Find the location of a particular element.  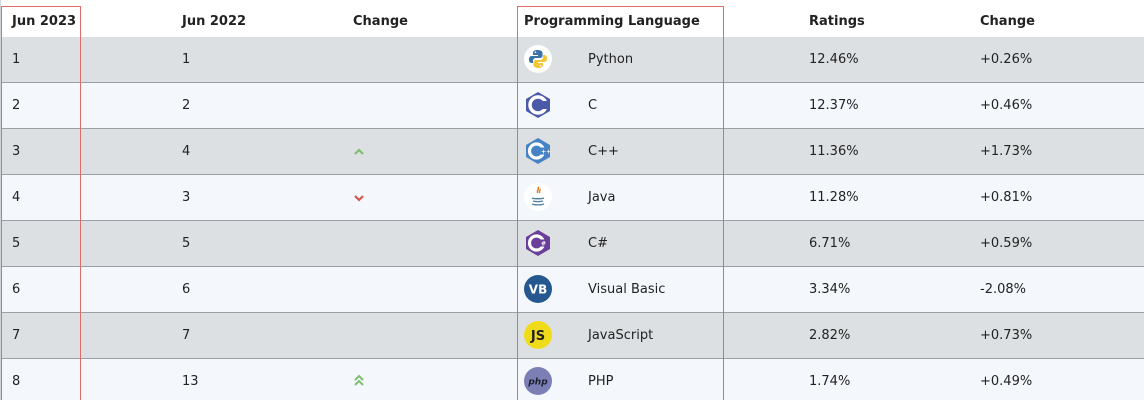

language-name: Visual Basic is located at coordinates (626, 289).